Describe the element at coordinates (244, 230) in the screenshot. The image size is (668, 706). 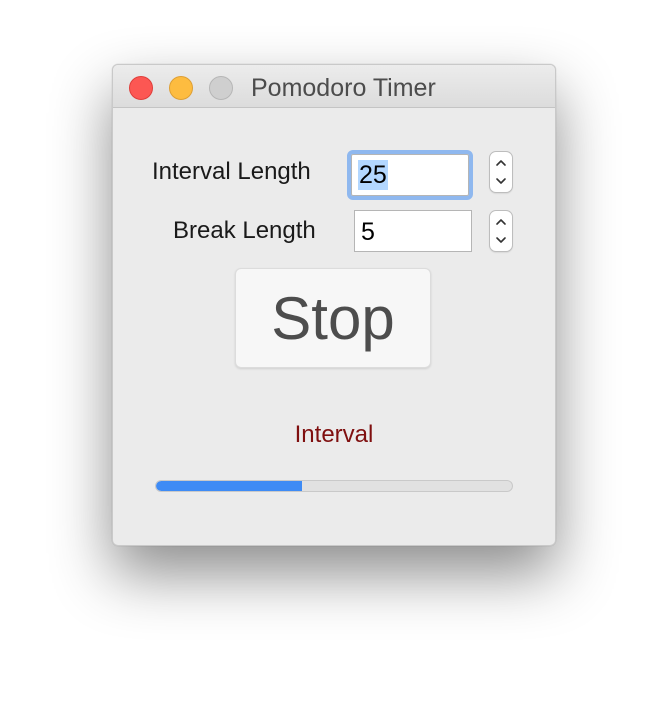
I see `break-length-label: Break Length` at that location.